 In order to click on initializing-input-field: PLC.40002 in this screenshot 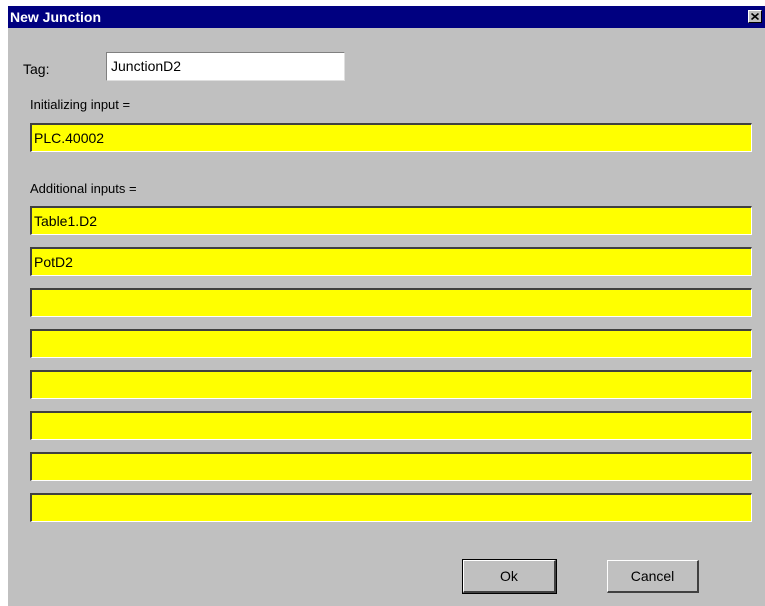, I will do `click(391, 137)`.